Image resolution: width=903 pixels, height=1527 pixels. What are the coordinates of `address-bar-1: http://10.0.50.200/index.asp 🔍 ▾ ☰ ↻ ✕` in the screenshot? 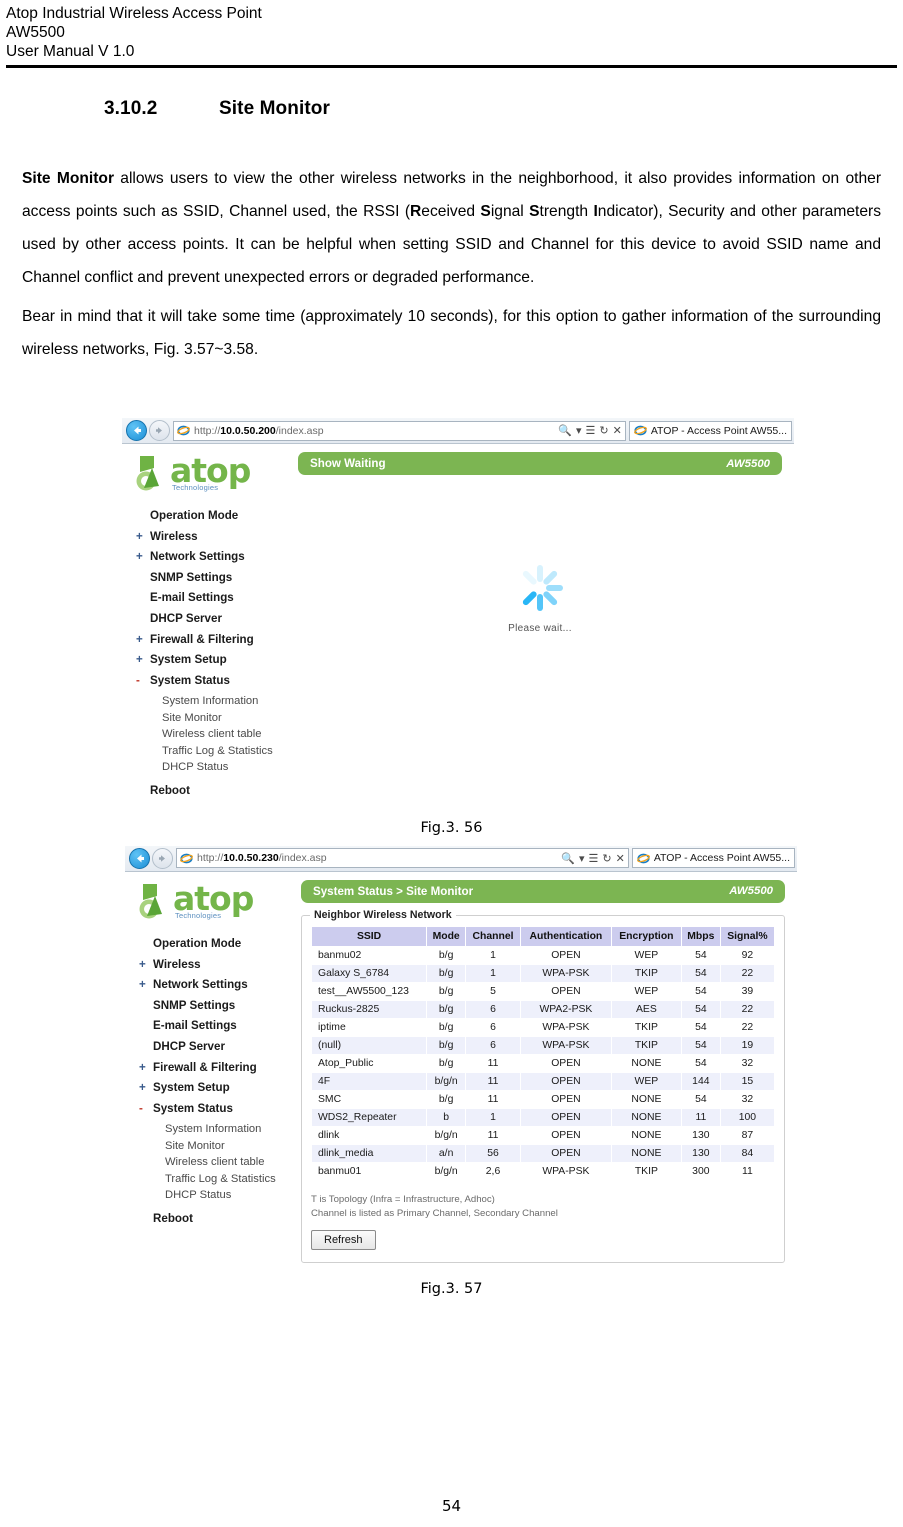 It's located at (399, 430).